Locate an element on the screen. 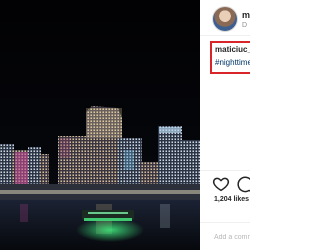 Image resolution: width=320 pixels, height=250 pixels. heart-icon is located at coordinates (221, 184).